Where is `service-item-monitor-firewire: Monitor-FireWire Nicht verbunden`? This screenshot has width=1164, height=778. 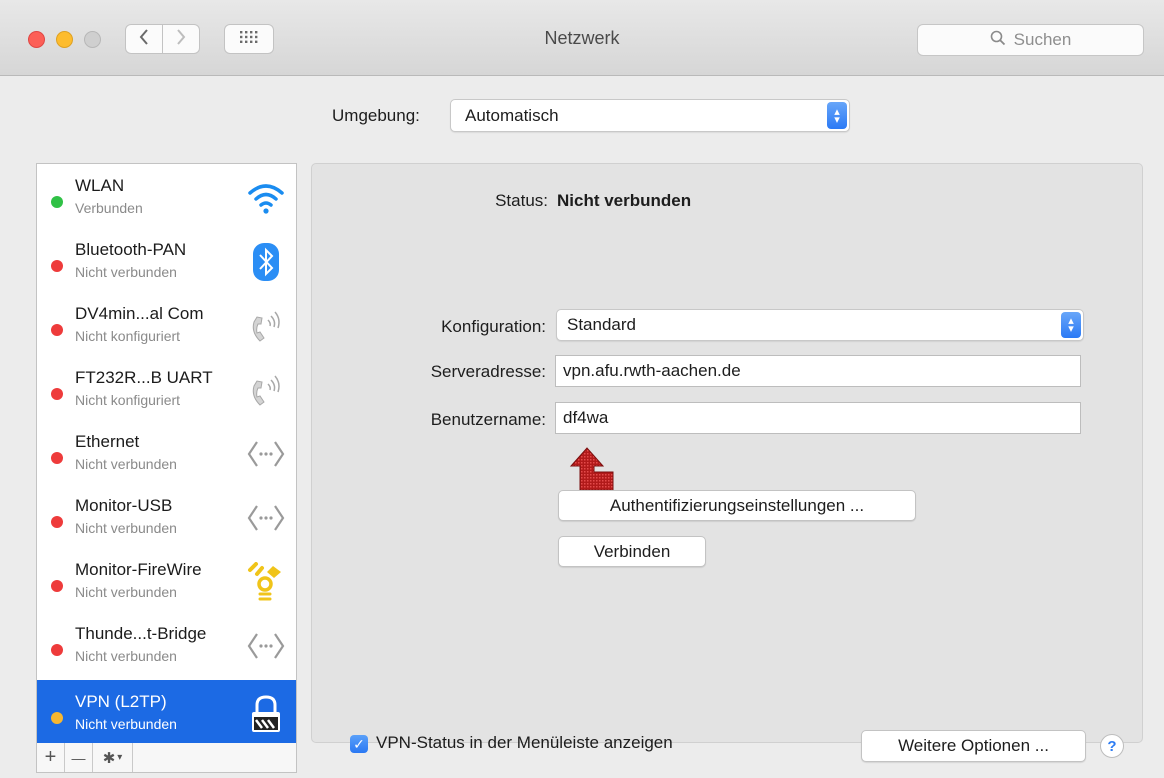
service-item-monitor-firewire: Monitor-FireWire Nicht verbunden is located at coordinates (166, 580).